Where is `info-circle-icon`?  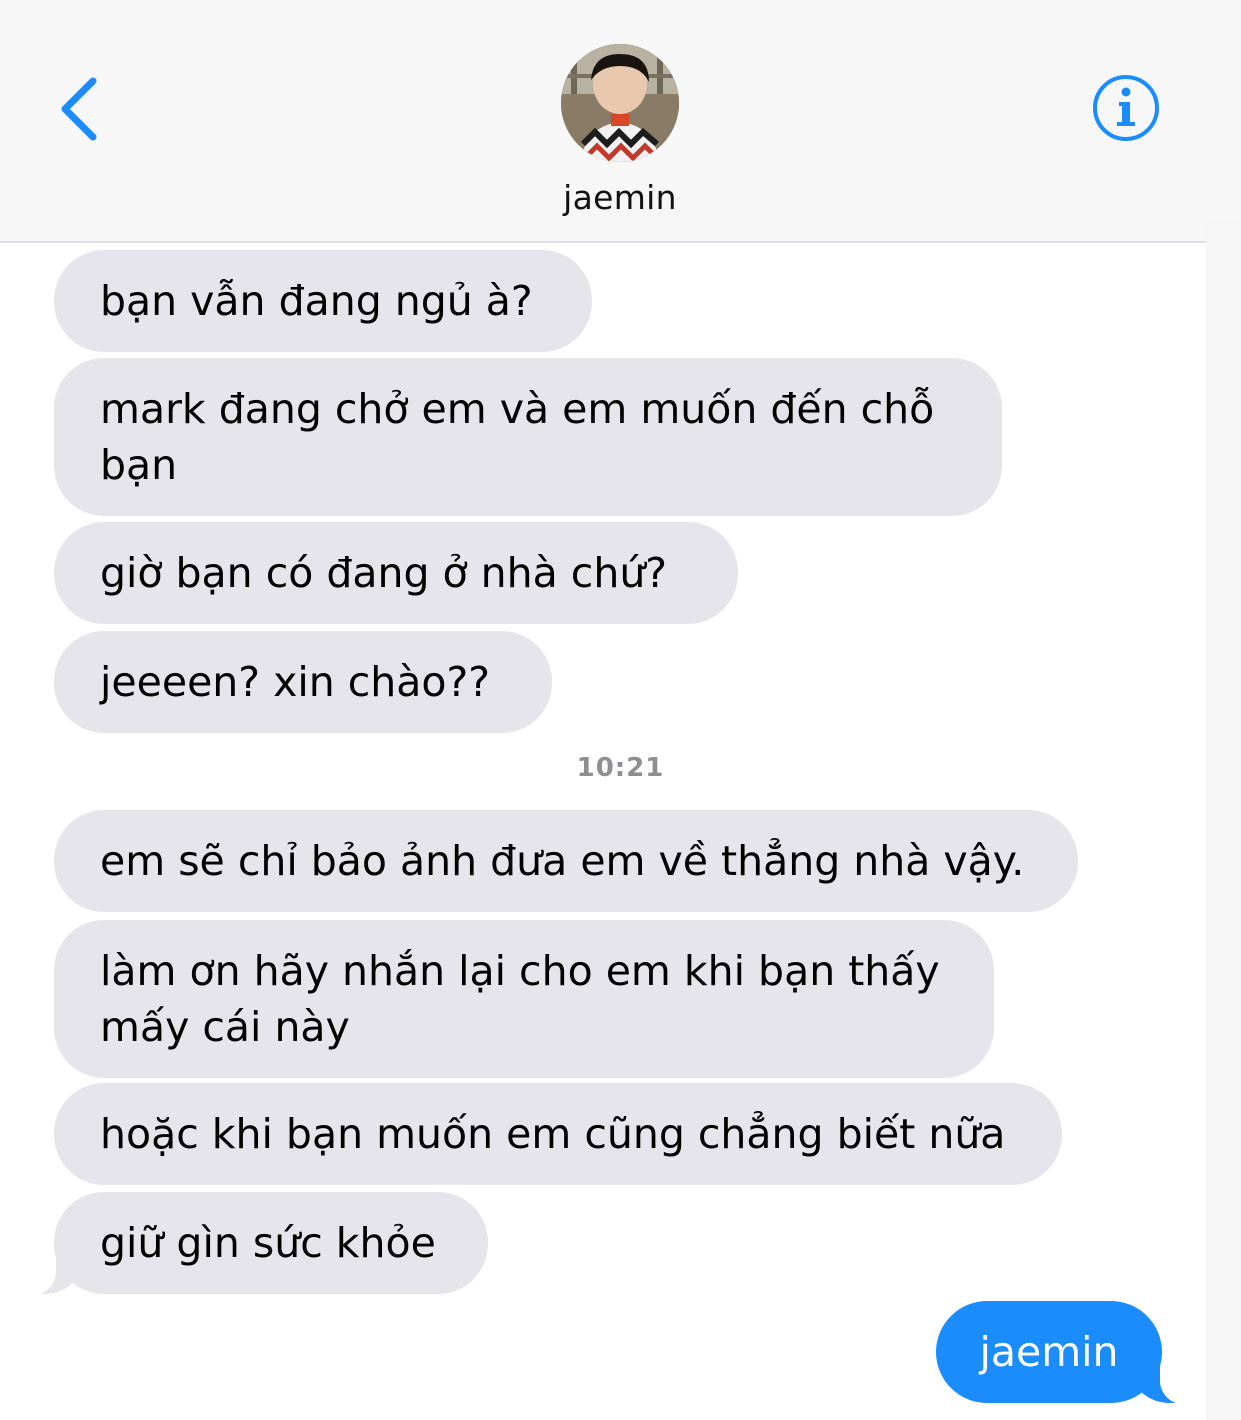 info-circle-icon is located at coordinates (1126, 108).